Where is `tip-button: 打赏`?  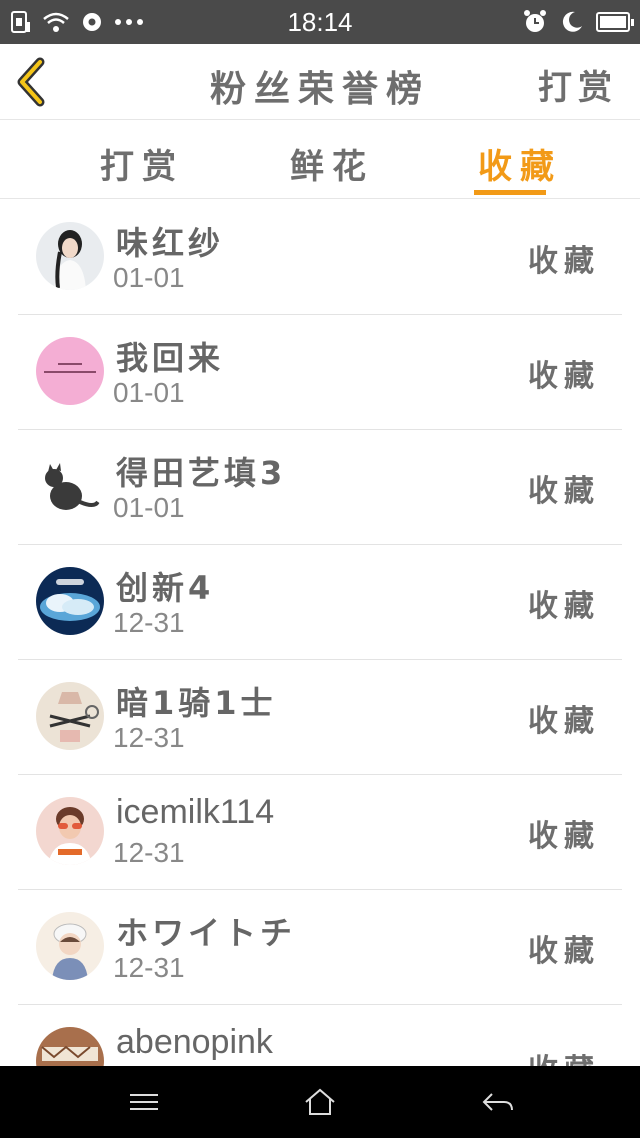
tip-button: 打赏 is located at coordinates (578, 84).